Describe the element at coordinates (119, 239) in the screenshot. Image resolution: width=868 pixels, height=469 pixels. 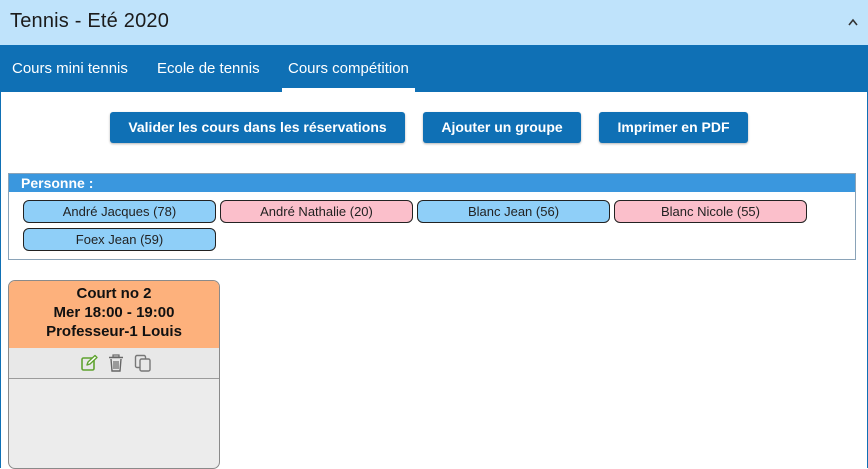
I see `person-chip: Foex Jean (59)` at that location.